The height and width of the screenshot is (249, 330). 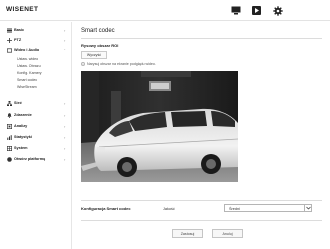 I want to click on page-title: Smart codec, so click(x=98, y=31).